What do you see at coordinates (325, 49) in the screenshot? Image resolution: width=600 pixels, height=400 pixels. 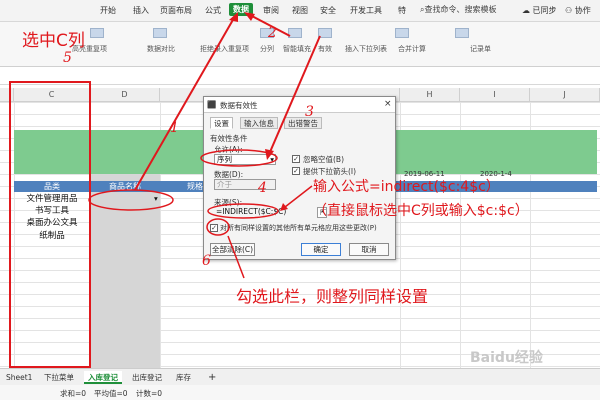 I see `validity-button: 有效` at bounding box center [325, 49].